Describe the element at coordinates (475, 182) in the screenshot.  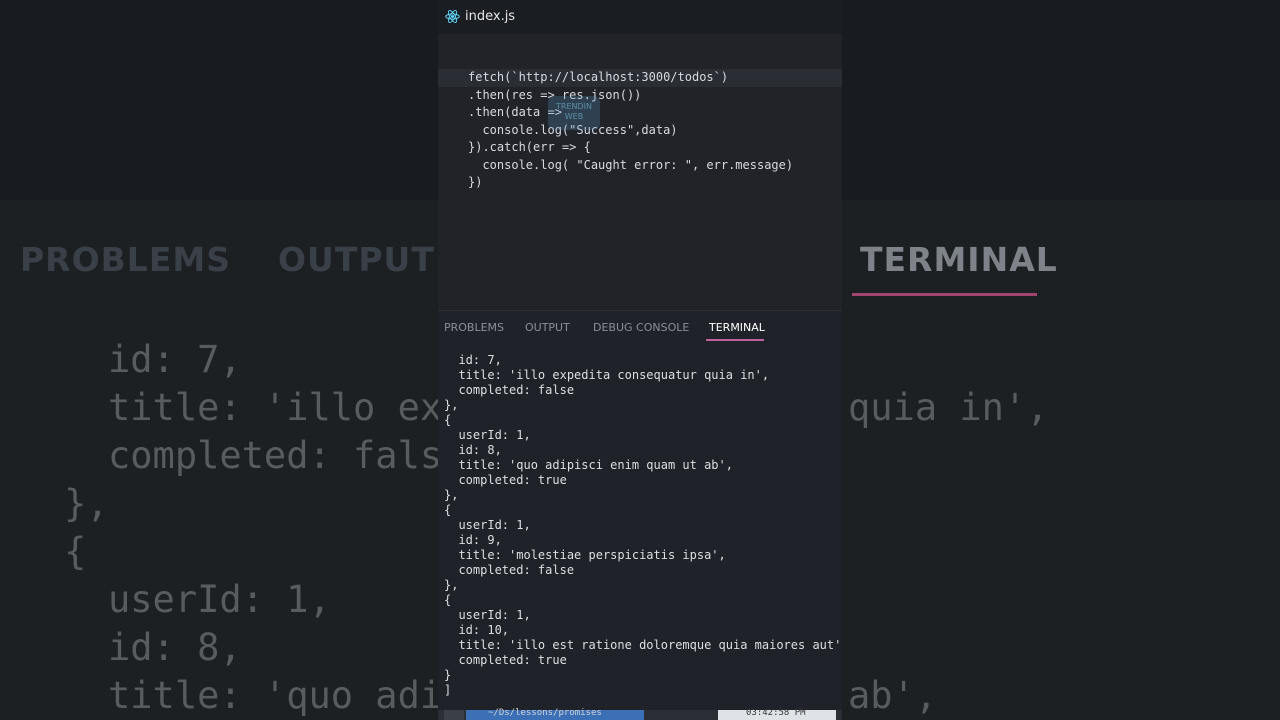
I see `code-line: })` at that location.